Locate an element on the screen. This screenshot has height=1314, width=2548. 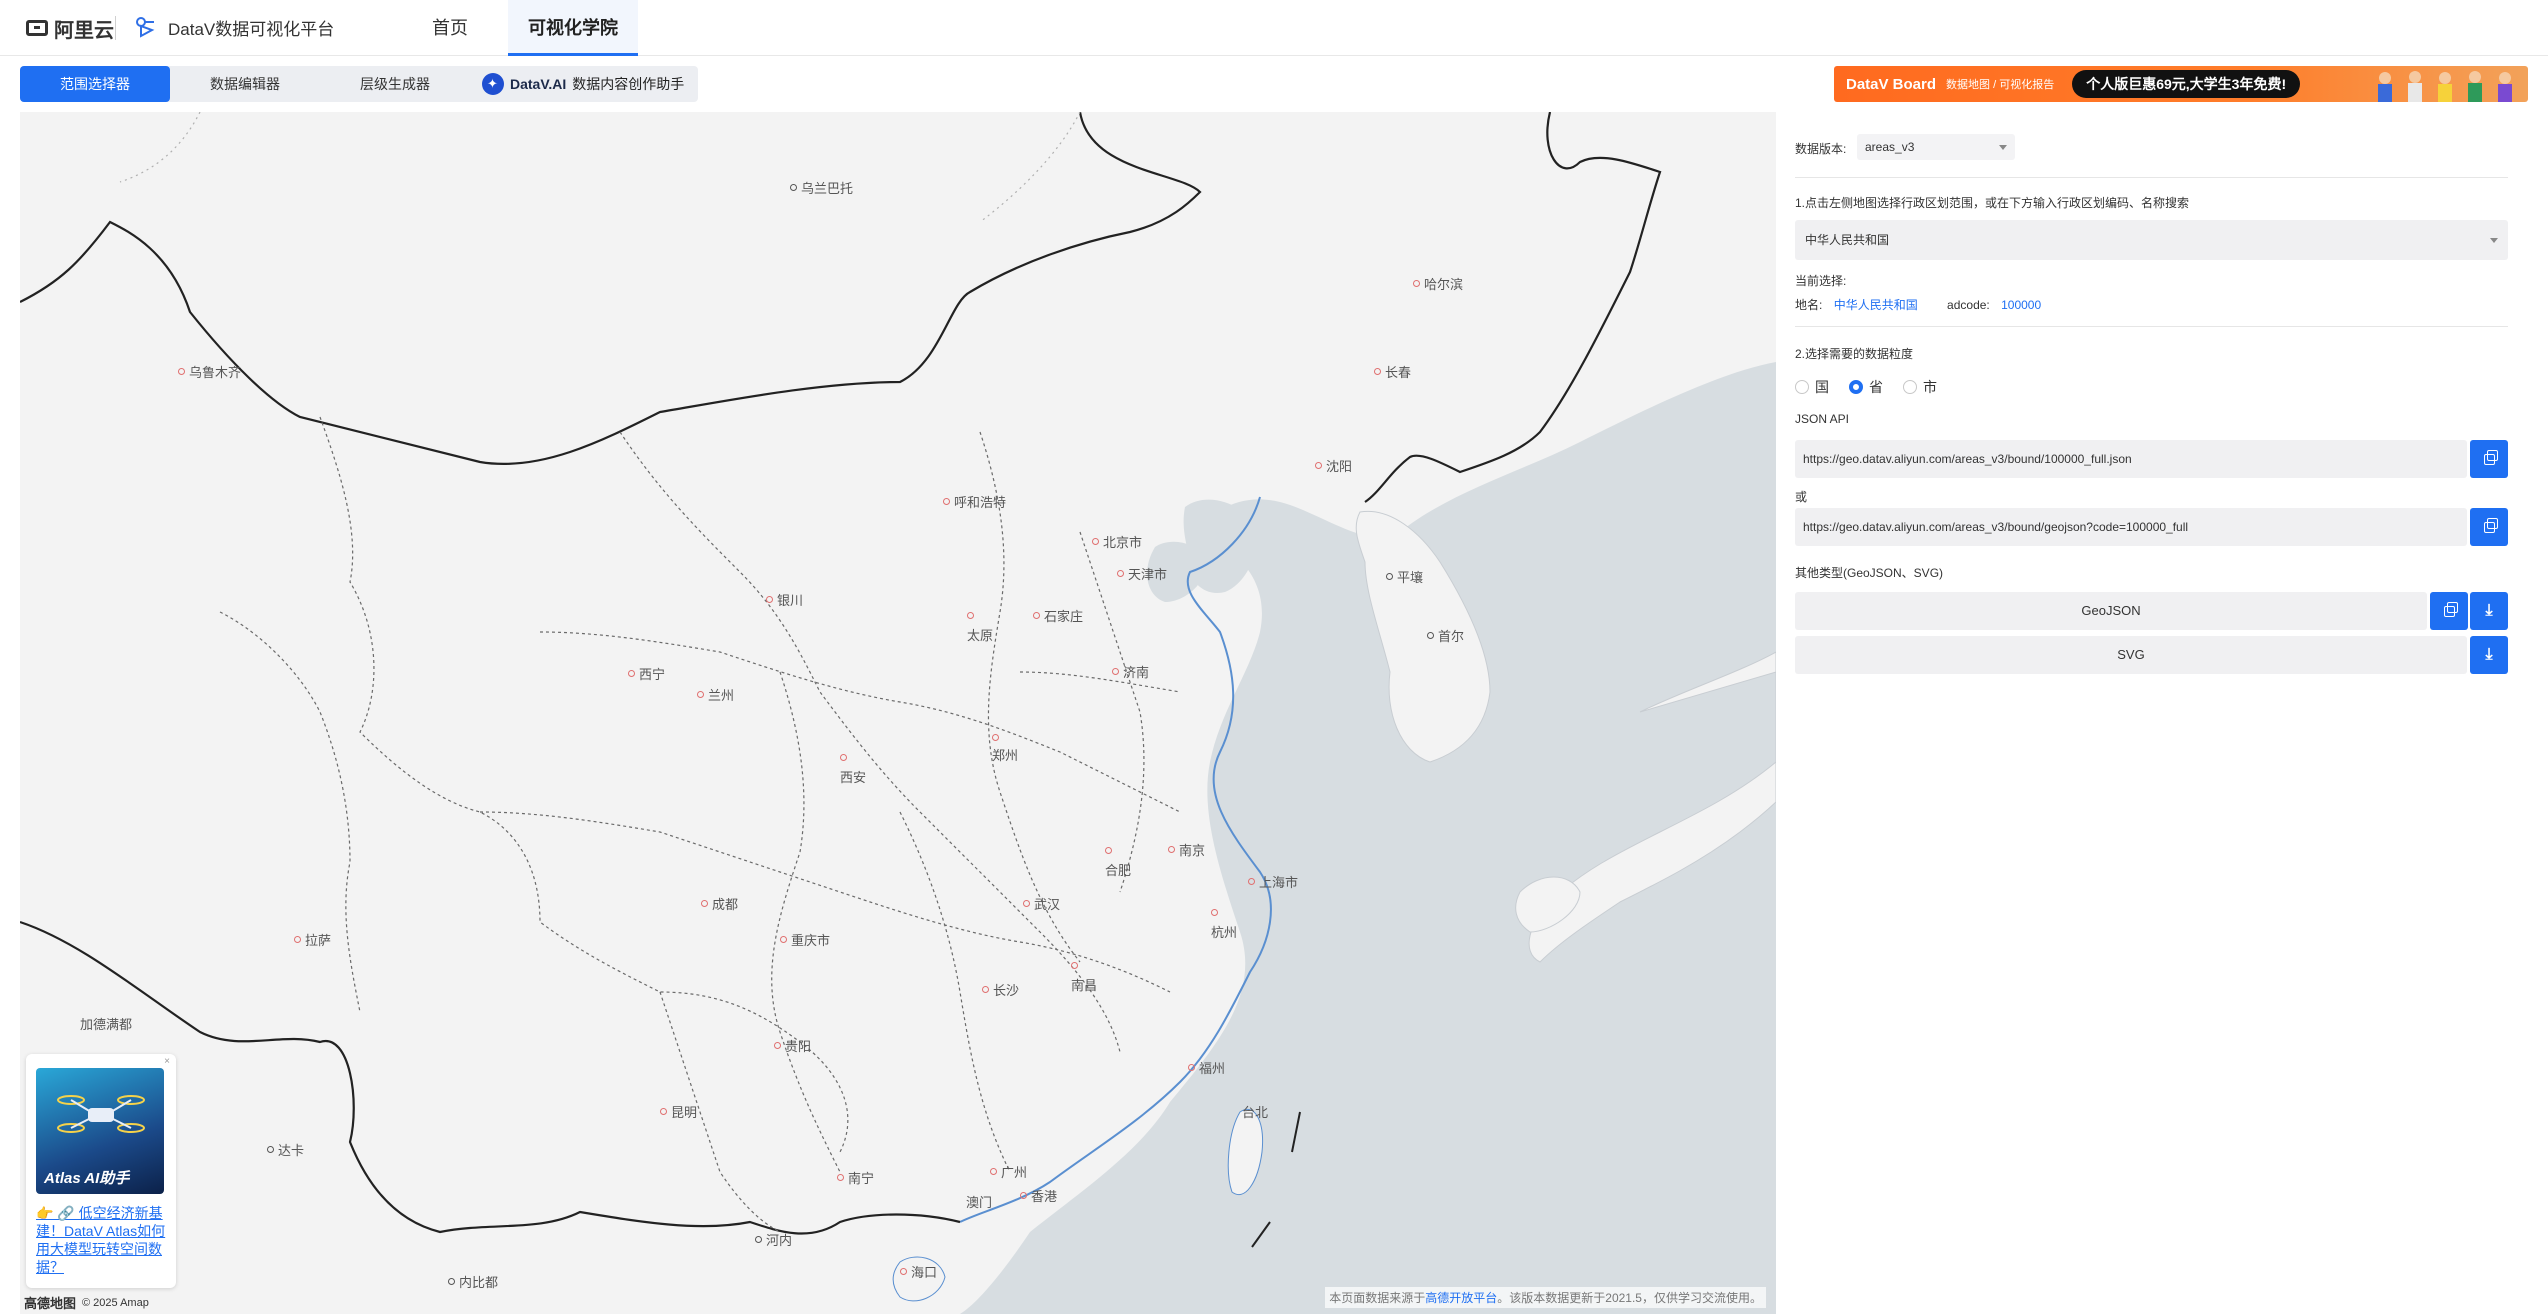
version-select: areas_v3 is located at coordinates (1936, 147).